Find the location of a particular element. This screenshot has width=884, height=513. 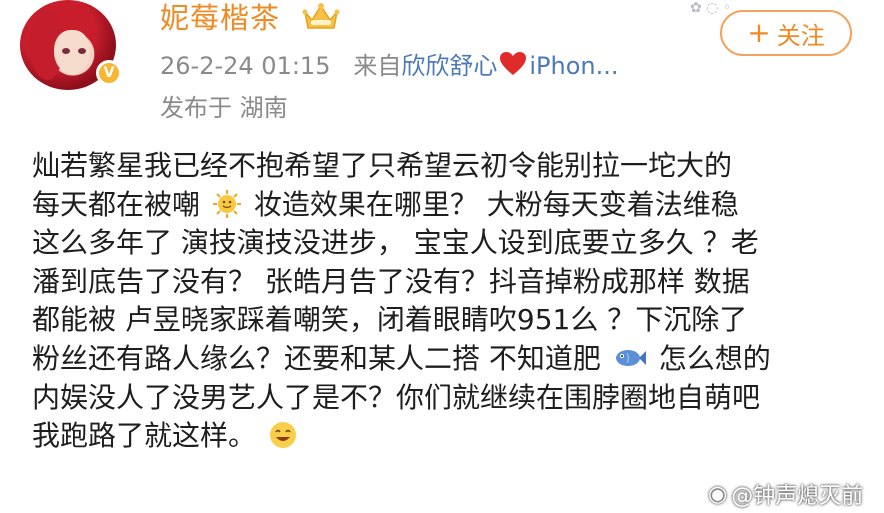

post-timestamp: 26-2-24 01:15 is located at coordinates (245, 66).